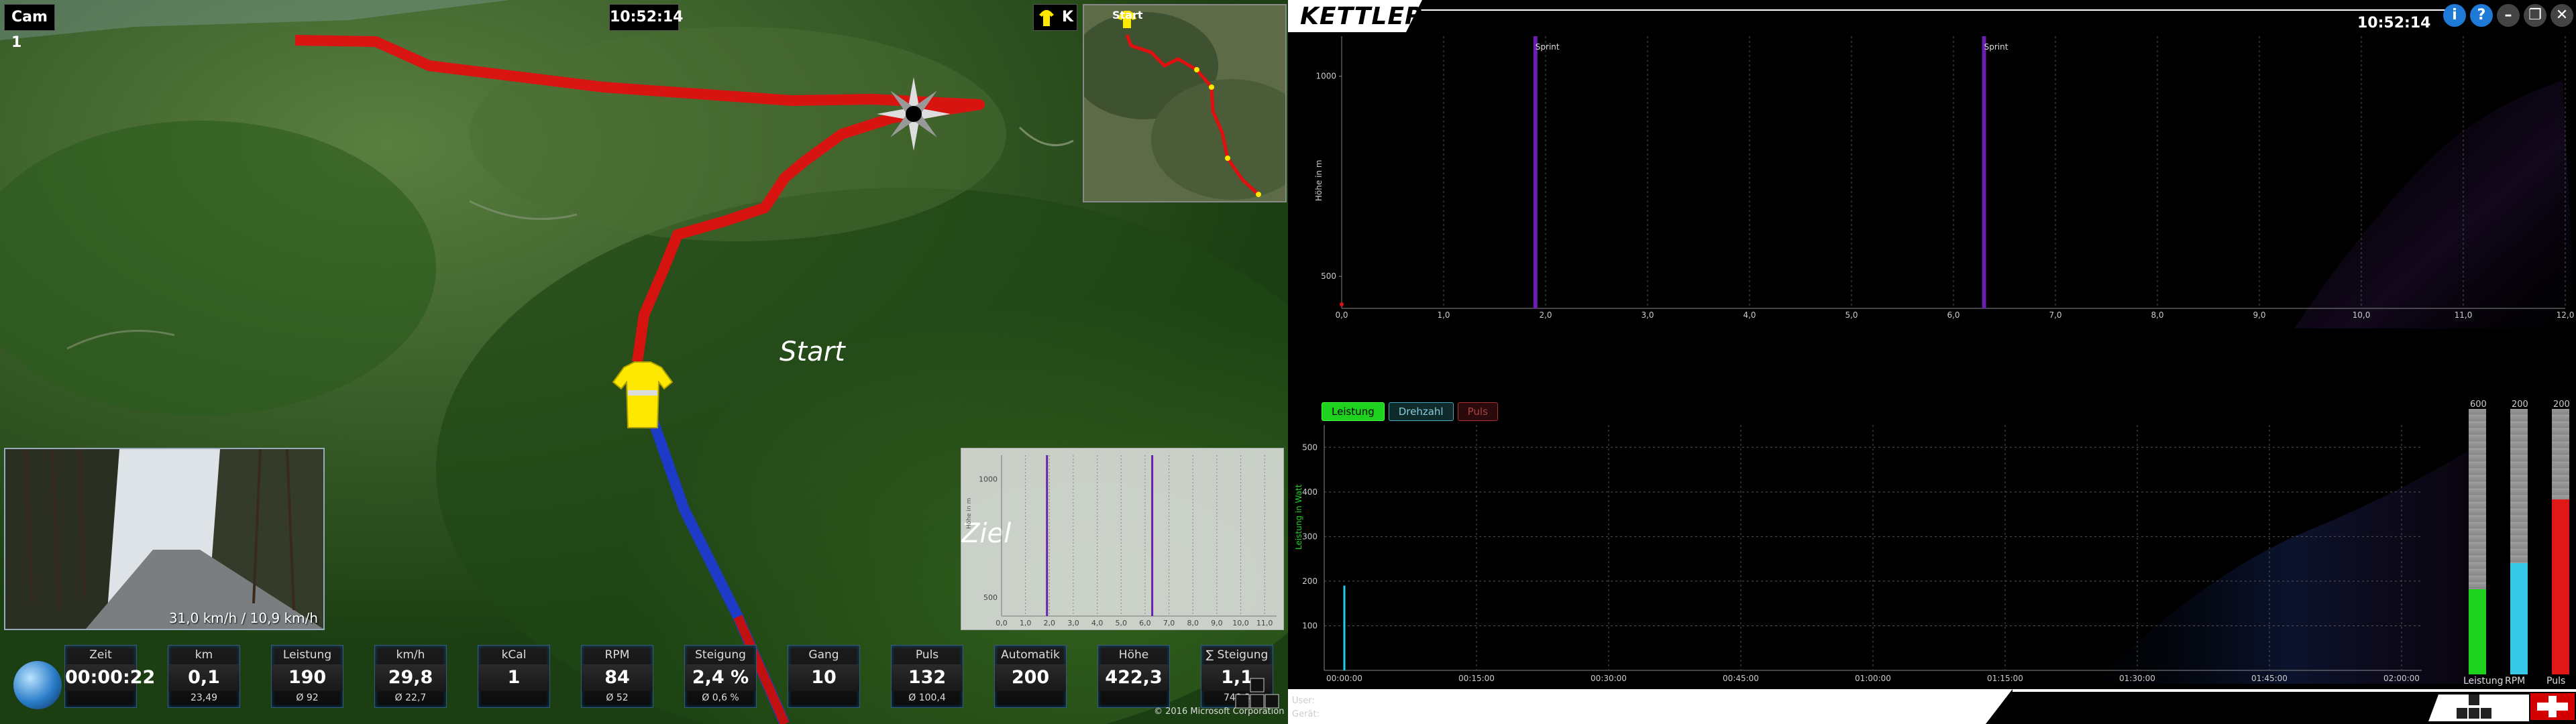 This screenshot has width=2576, height=724. What do you see at coordinates (1741, 678) in the screenshot?
I see `power-x-tick: 00:45:00` at bounding box center [1741, 678].